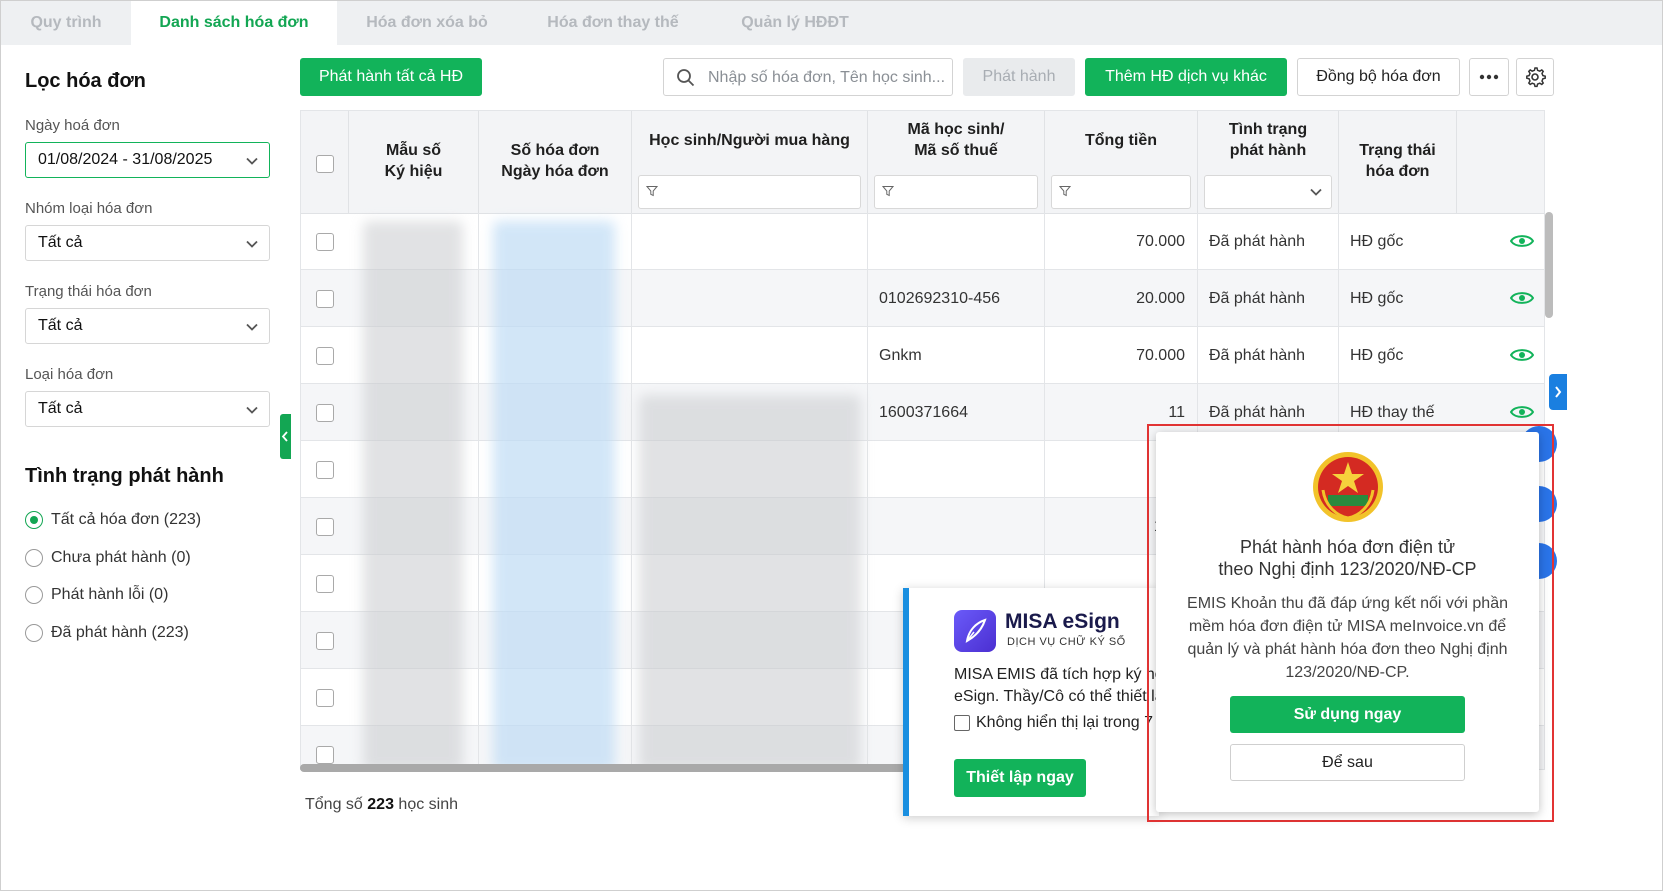 Image resolution: width=1663 pixels, height=891 pixels. I want to click on invoice-date-select: 01/08/2024 - 31/08/2025, so click(147, 160).